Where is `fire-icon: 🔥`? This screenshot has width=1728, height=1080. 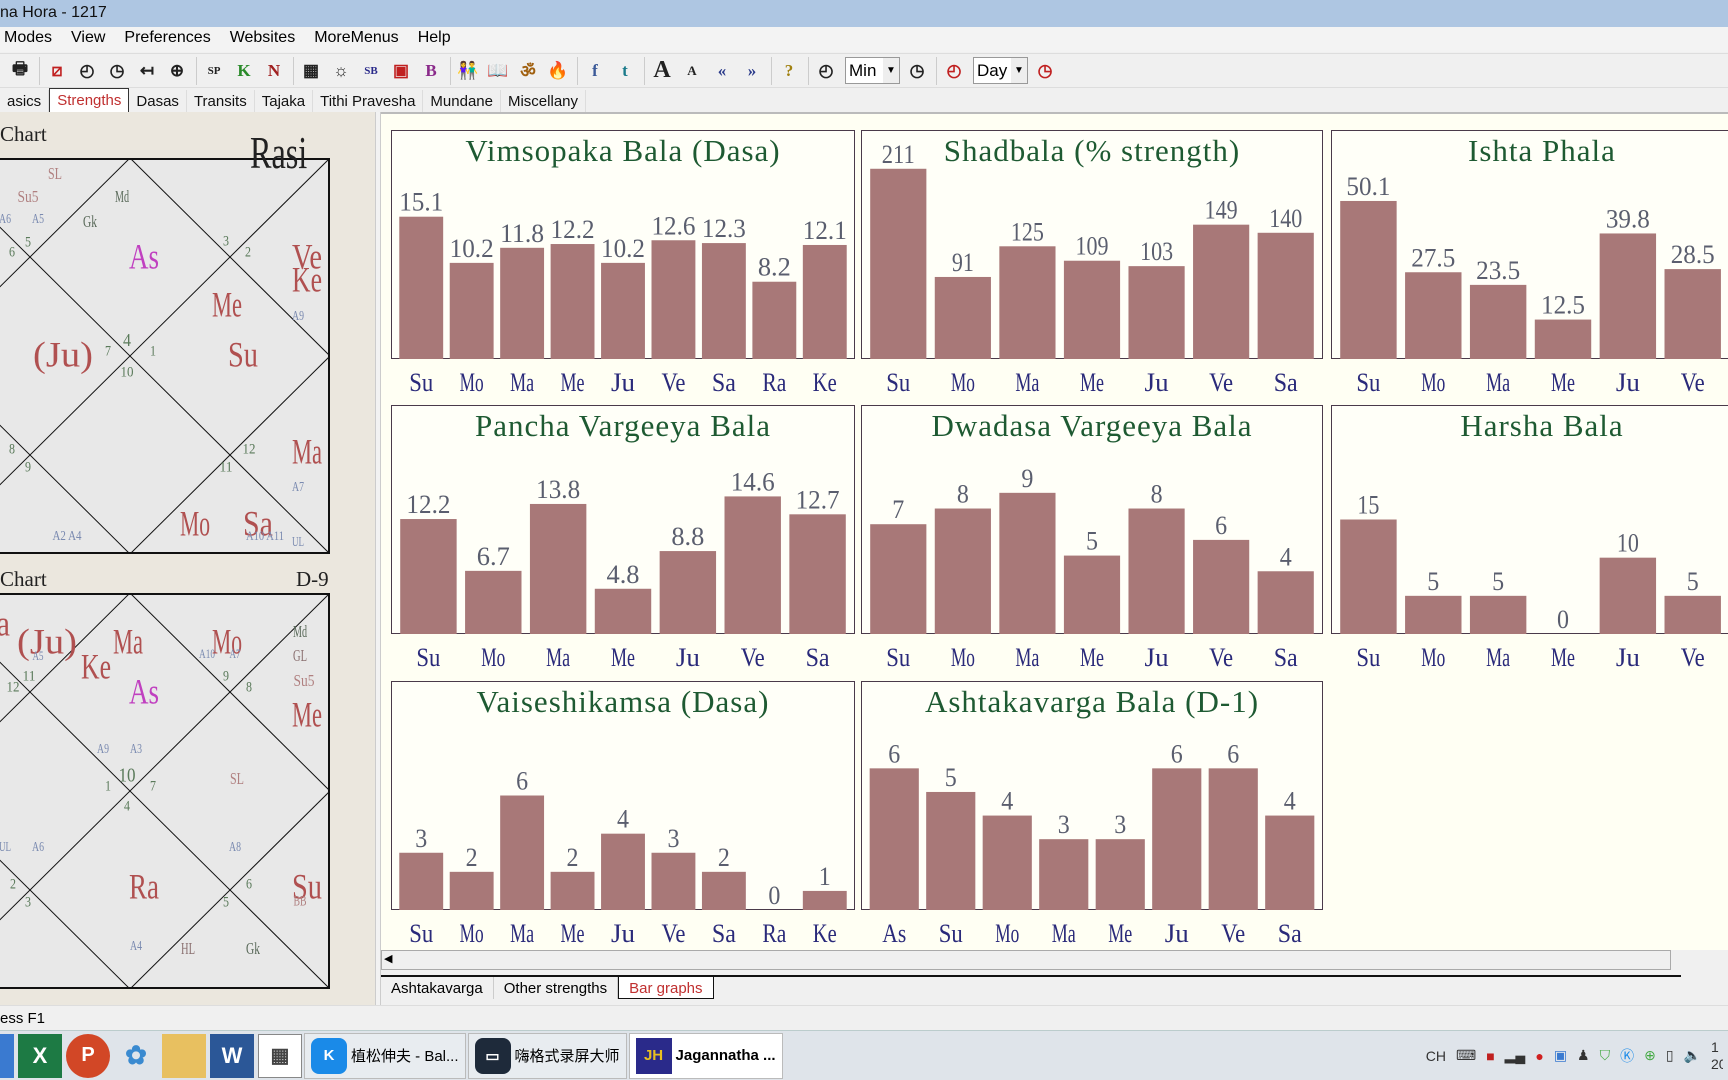 fire-icon: 🔥 is located at coordinates (558, 71).